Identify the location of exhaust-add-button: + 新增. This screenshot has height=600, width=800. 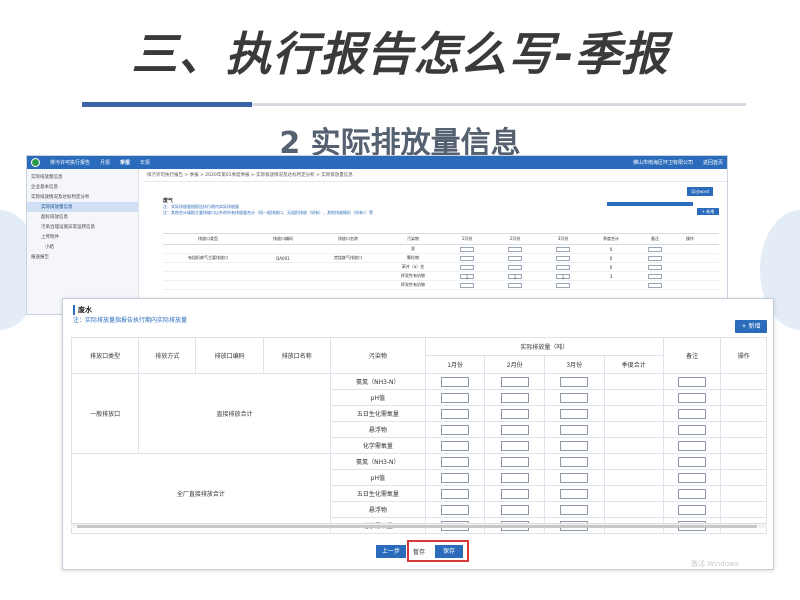
(708, 211).